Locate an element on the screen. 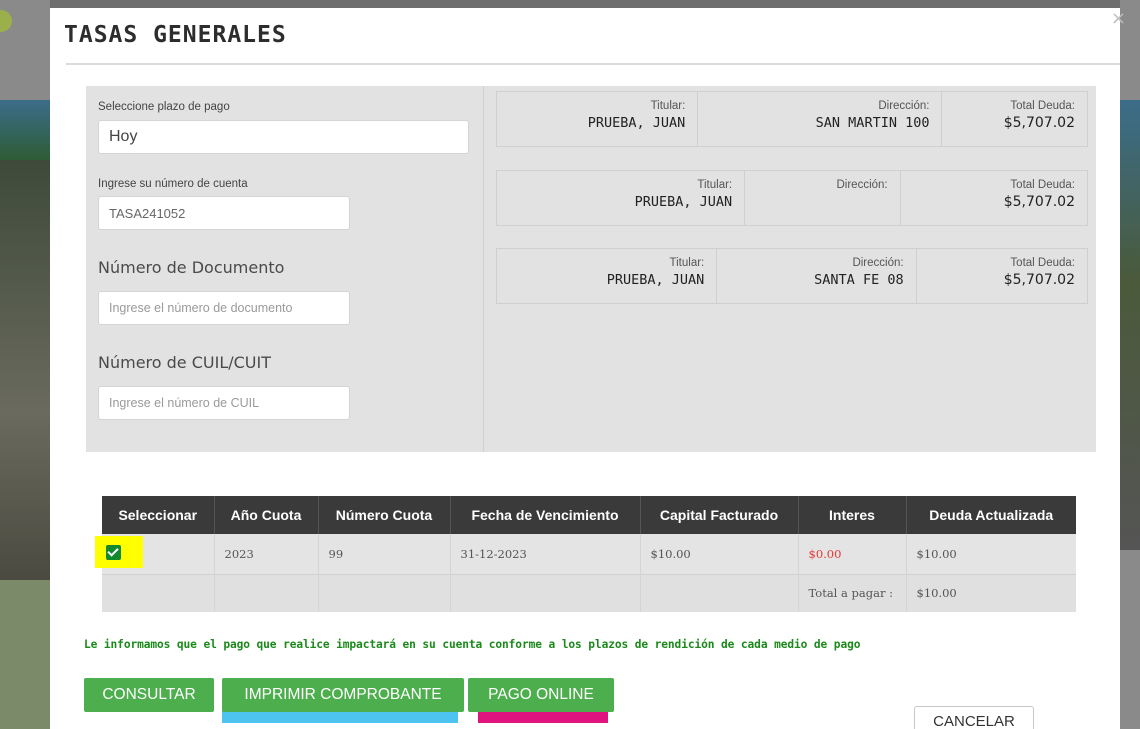 Image resolution: width=1140 pixels, height=729 pixels. title-divider is located at coordinates (593, 64).